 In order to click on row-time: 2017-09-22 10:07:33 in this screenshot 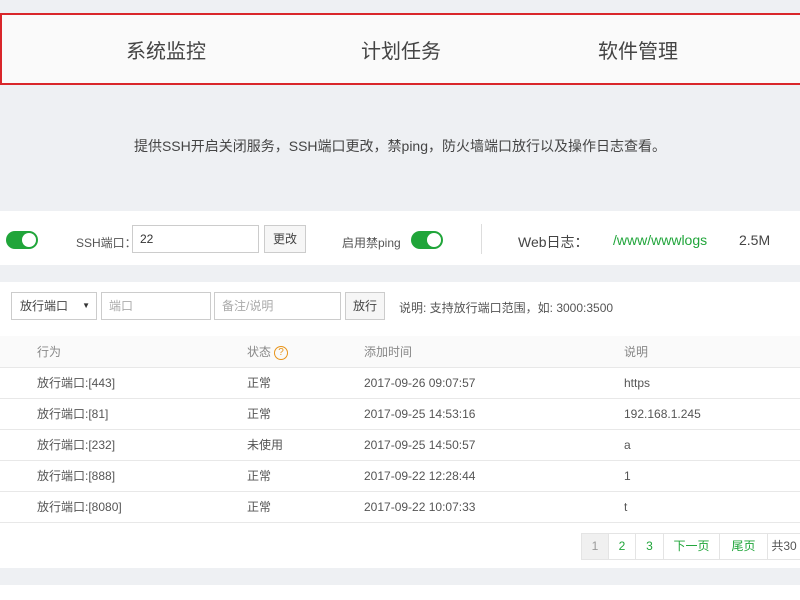, I will do `click(494, 507)`.